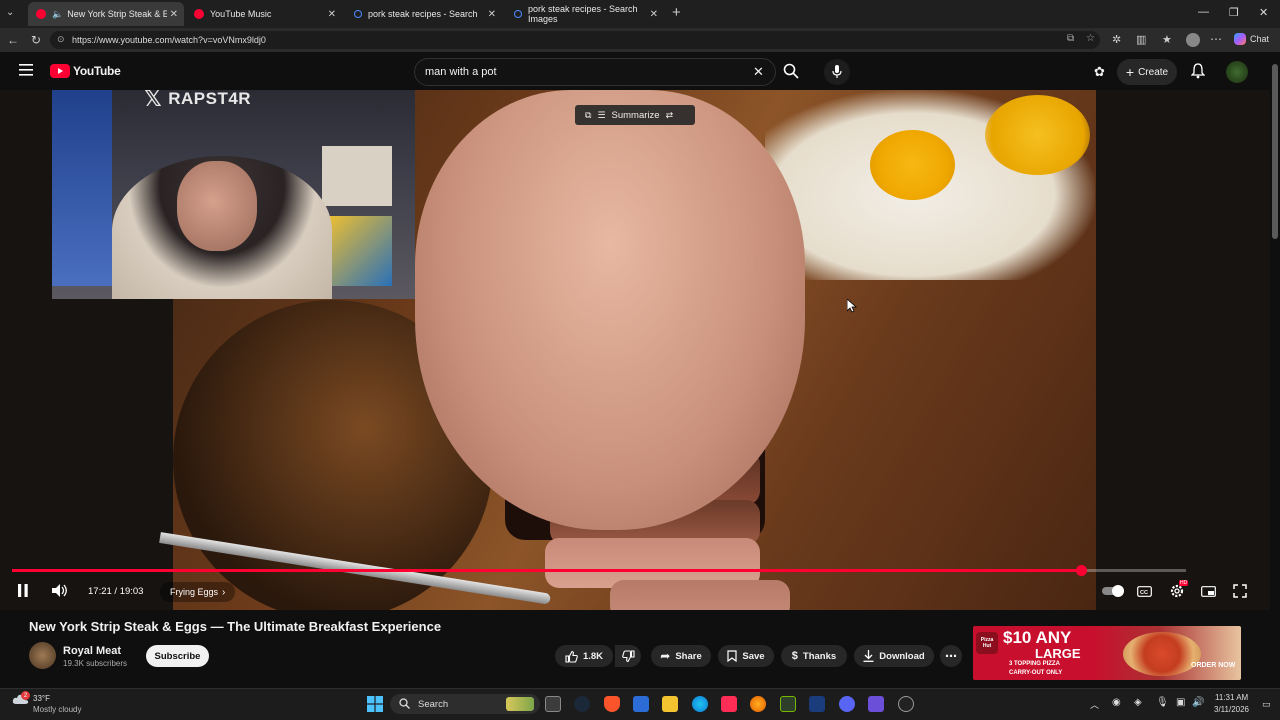 The width and height of the screenshot is (1280, 720). I want to click on search-button, so click(791, 71).